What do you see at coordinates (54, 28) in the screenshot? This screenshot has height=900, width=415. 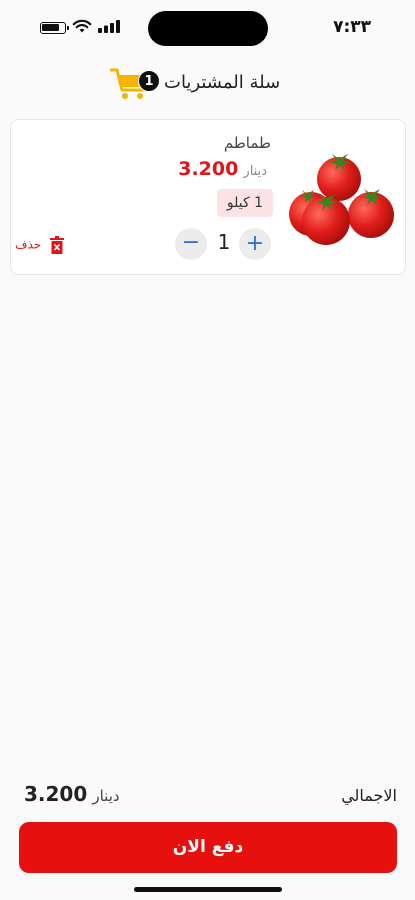 I see `battery-icon` at bounding box center [54, 28].